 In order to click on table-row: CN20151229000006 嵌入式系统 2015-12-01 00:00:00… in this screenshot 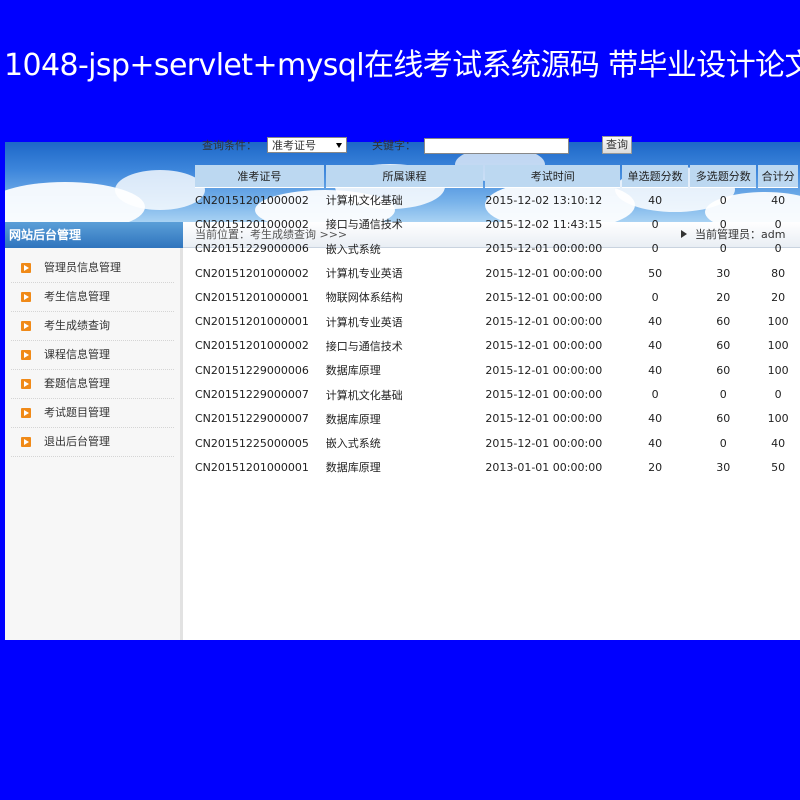, I will do `click(496, 249)`.